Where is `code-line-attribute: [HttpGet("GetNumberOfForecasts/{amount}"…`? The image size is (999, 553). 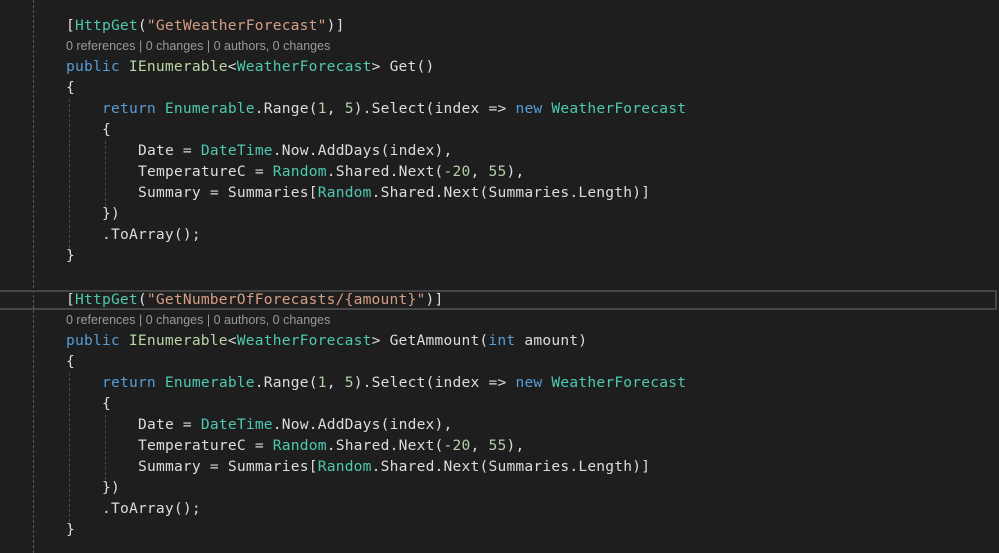
code-line-attribute: [HttpGet("GetNumberOfForecasts/{amount}"… is located at coordinates (254, 299).